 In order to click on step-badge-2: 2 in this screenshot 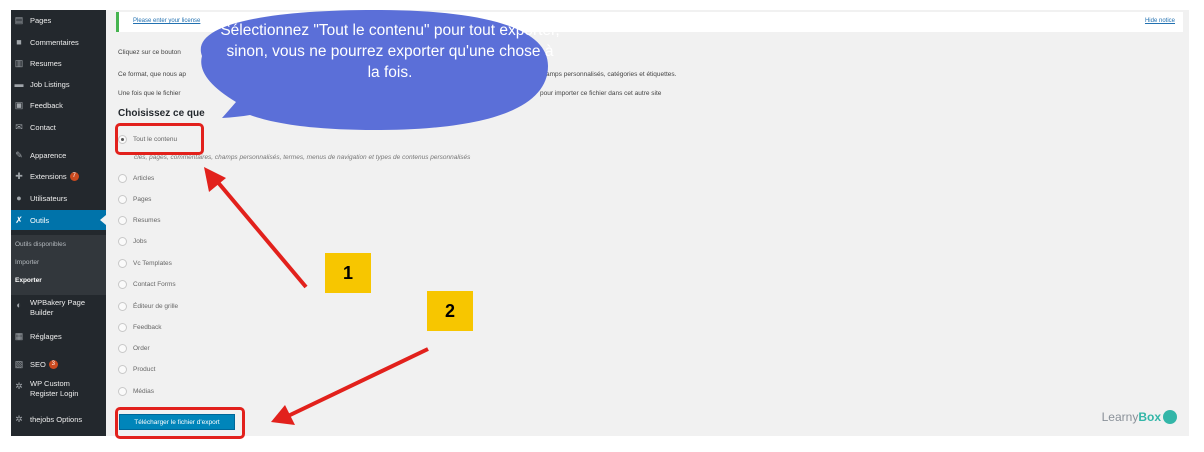, I will do `click(450, 311)`.